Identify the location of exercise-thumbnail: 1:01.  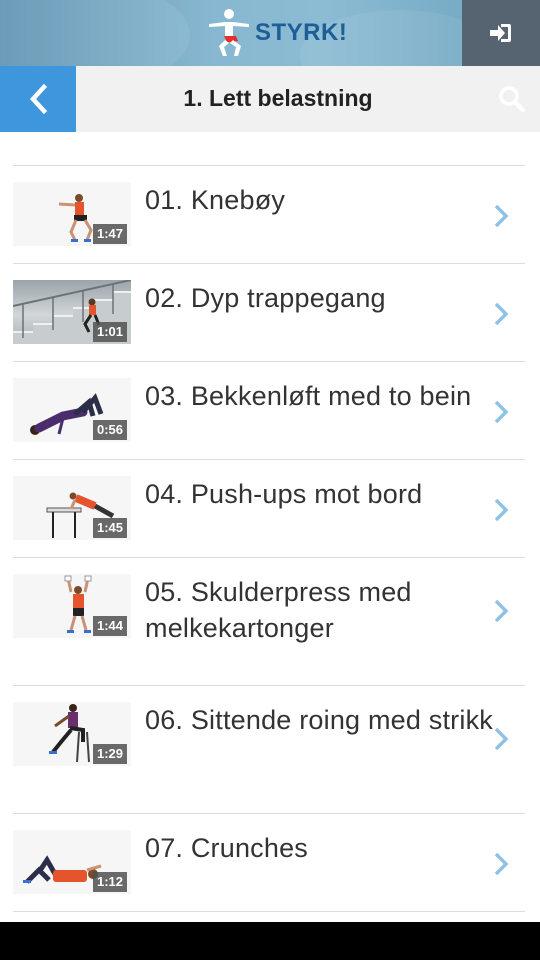
(72, 312).